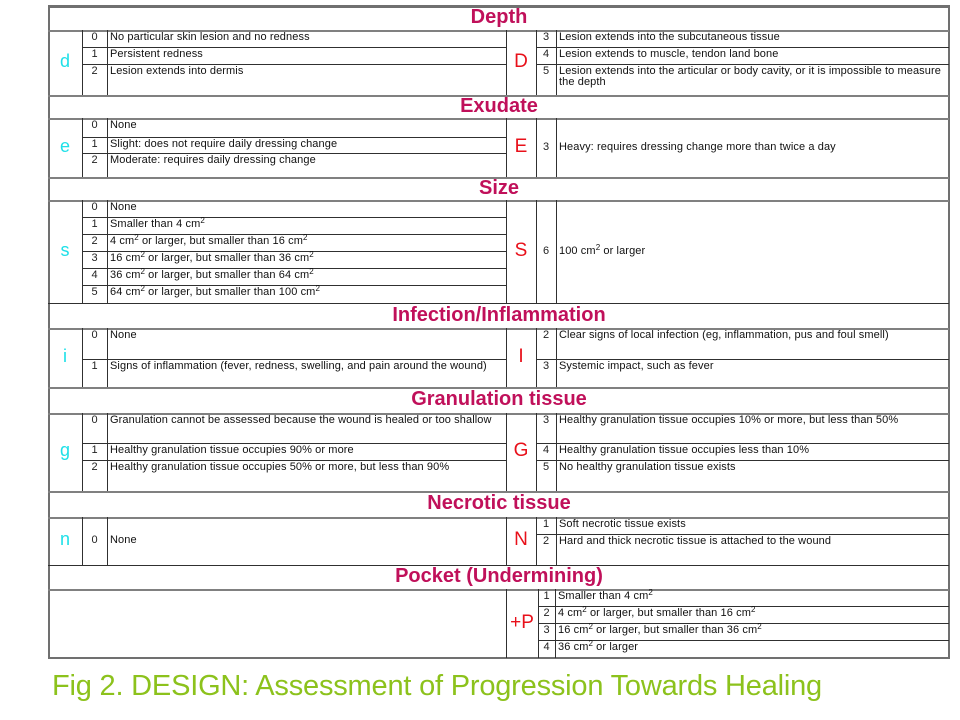 This screenshot has width=960, height=720. What do you see at coordinates (177, 71) in the screenshot?
I see `score-description: Lesion extends into dermis` at bounding box center [177, 71].